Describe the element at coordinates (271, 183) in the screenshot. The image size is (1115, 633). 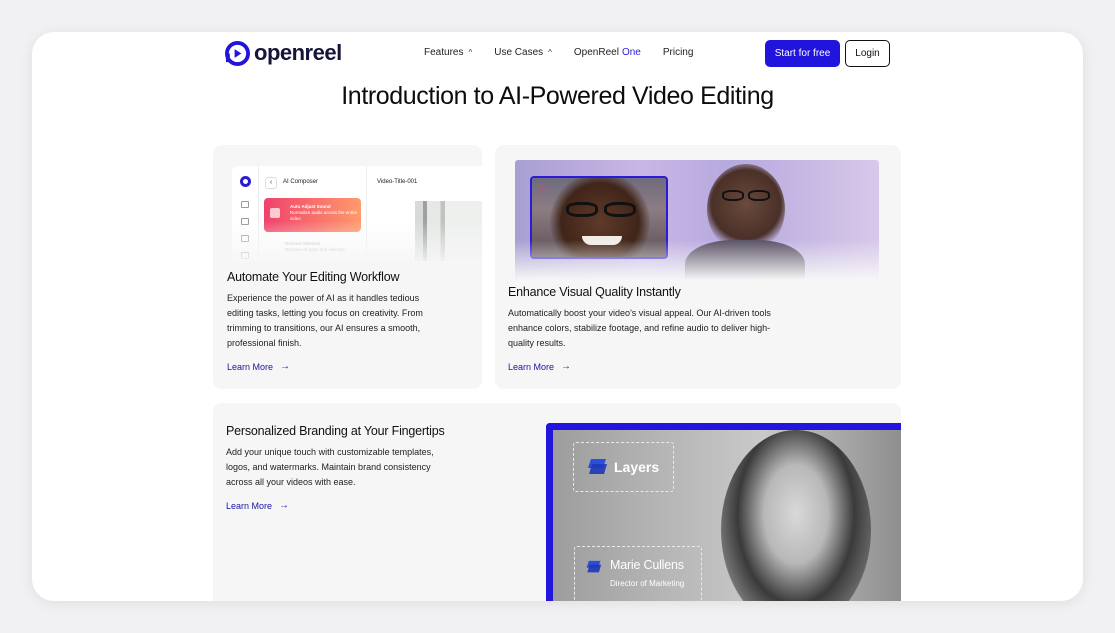
I see `back-chevron-icon: ‹` at that location.